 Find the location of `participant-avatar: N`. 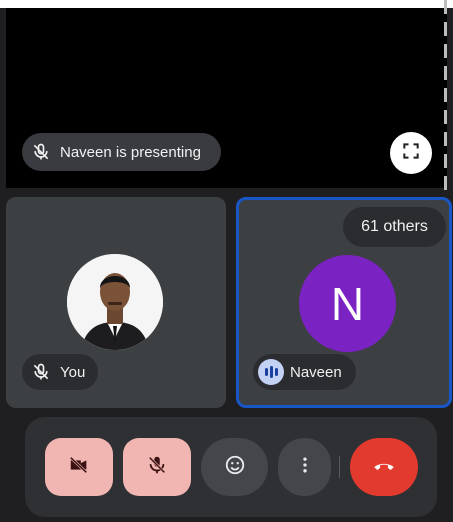

participant-avatar: N is located at coordinates (347, 303).